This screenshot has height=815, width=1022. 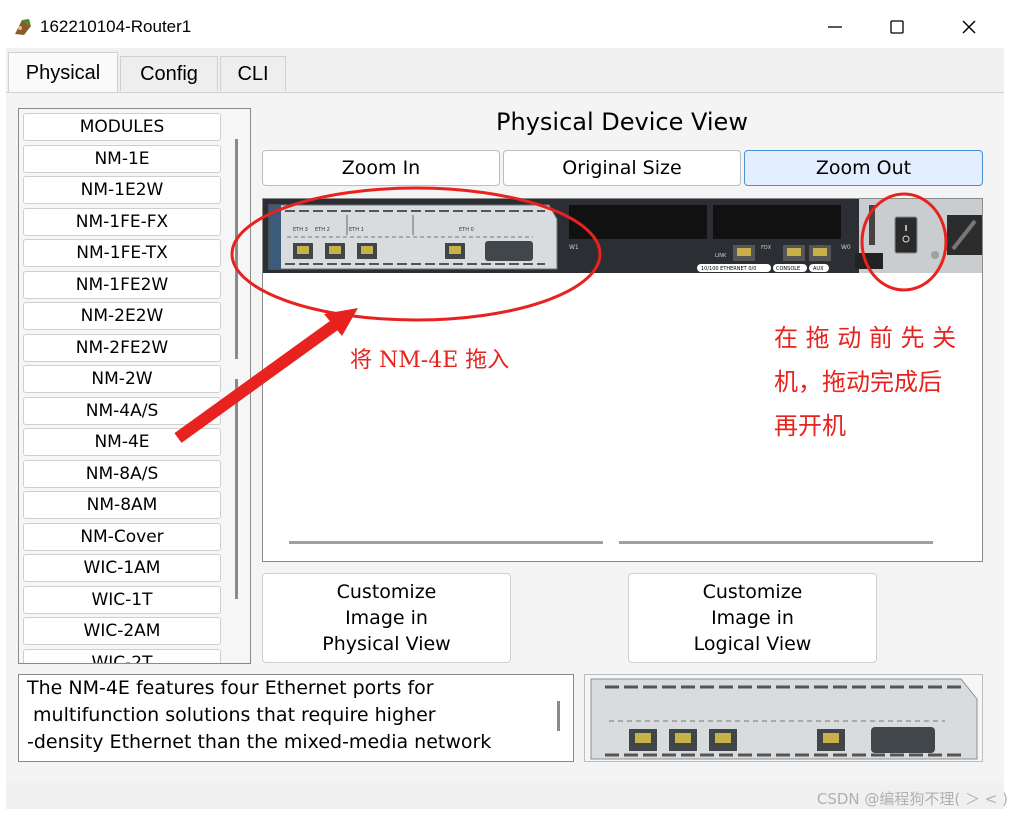 I want to click on maximize-icon, so click(x=897, y=27).